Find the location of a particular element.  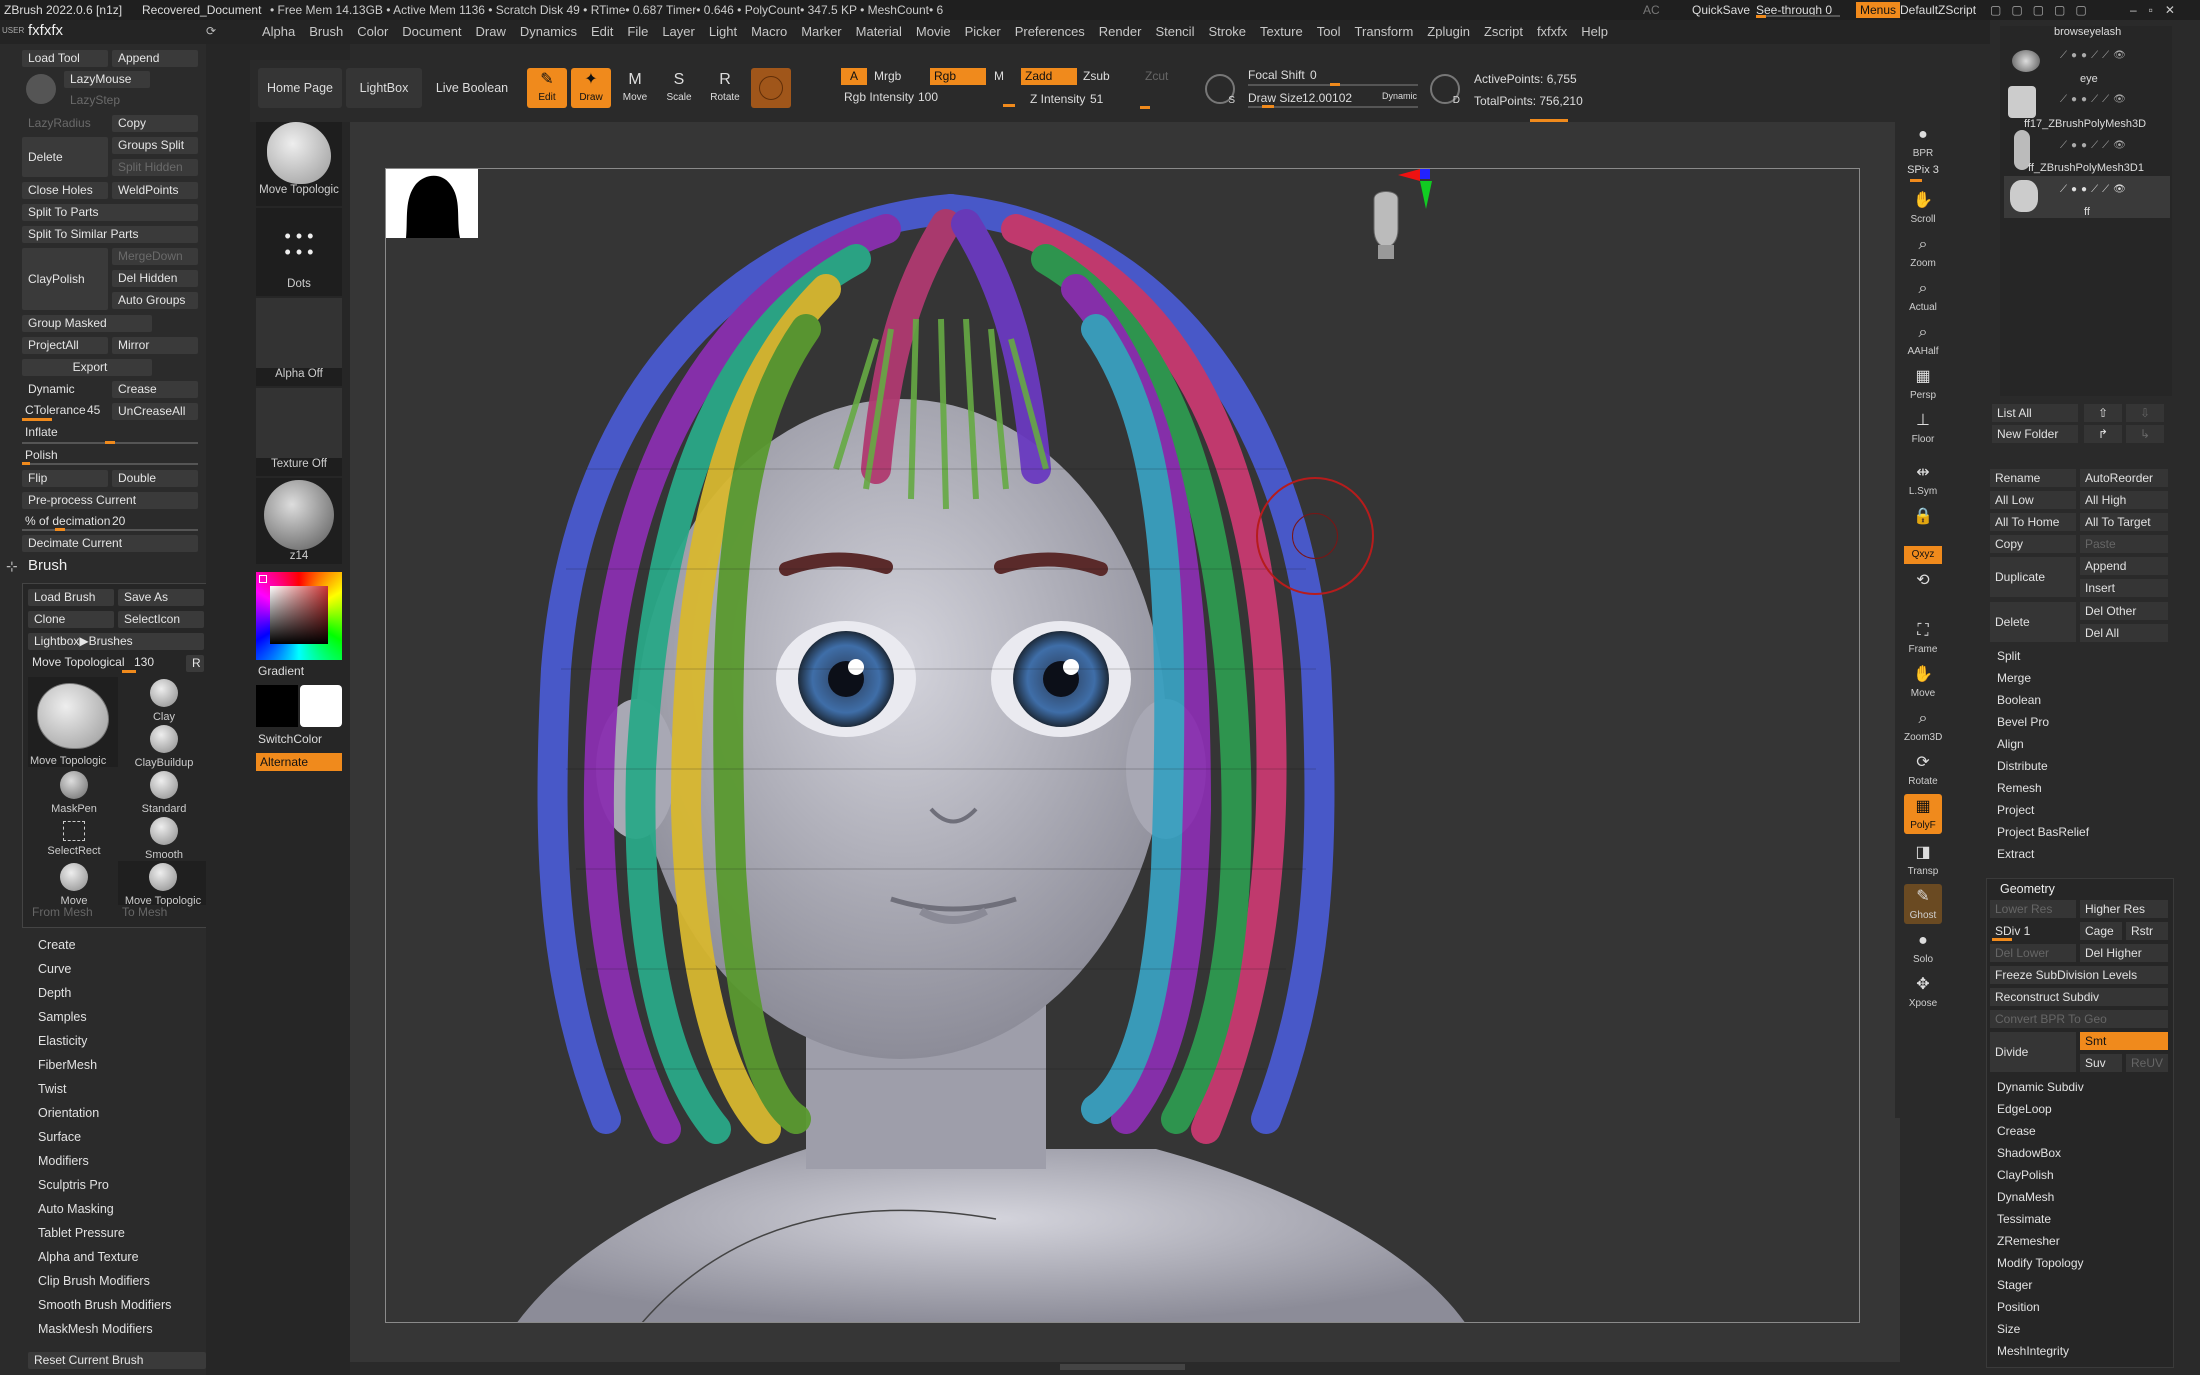

lock-button: 🔒 is located at coordinates (1923, 524).